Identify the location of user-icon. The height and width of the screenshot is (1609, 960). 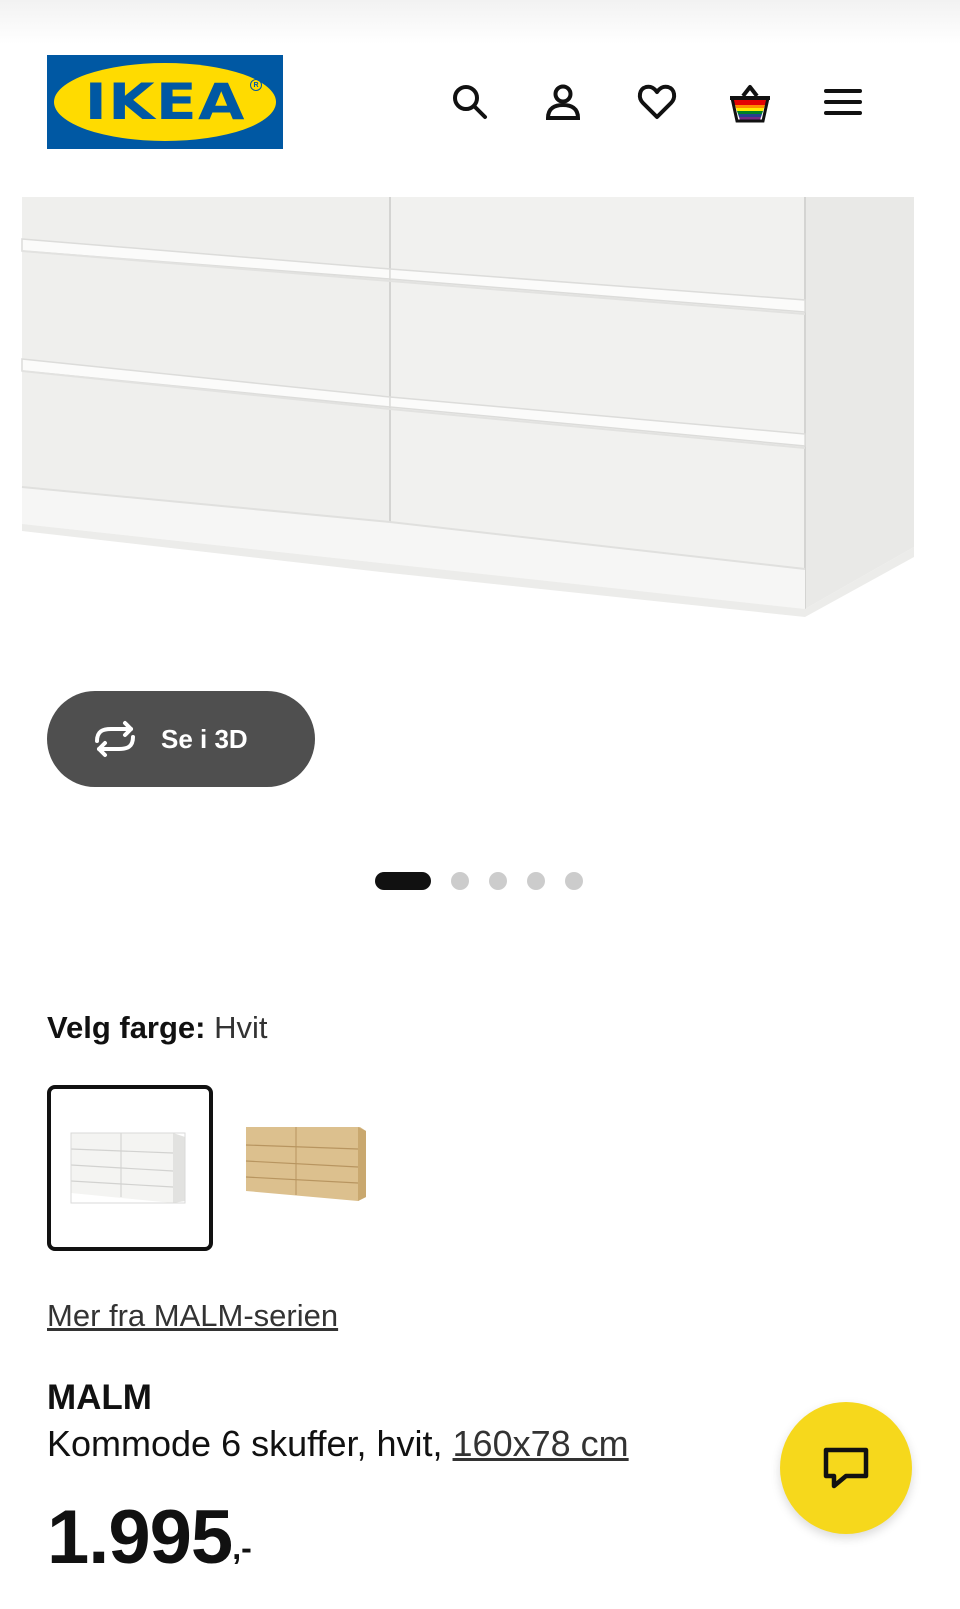
(563, 102).